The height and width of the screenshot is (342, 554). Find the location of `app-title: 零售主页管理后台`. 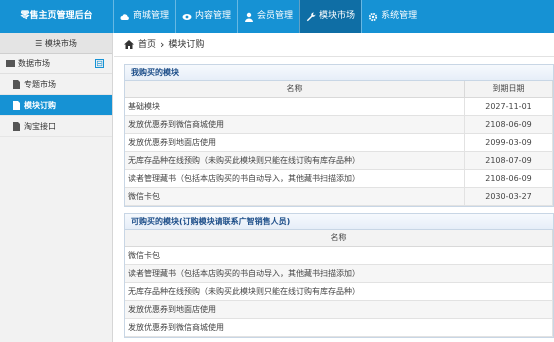

app-title: 零售主页管理后台 is located at coordinates (56, 16).